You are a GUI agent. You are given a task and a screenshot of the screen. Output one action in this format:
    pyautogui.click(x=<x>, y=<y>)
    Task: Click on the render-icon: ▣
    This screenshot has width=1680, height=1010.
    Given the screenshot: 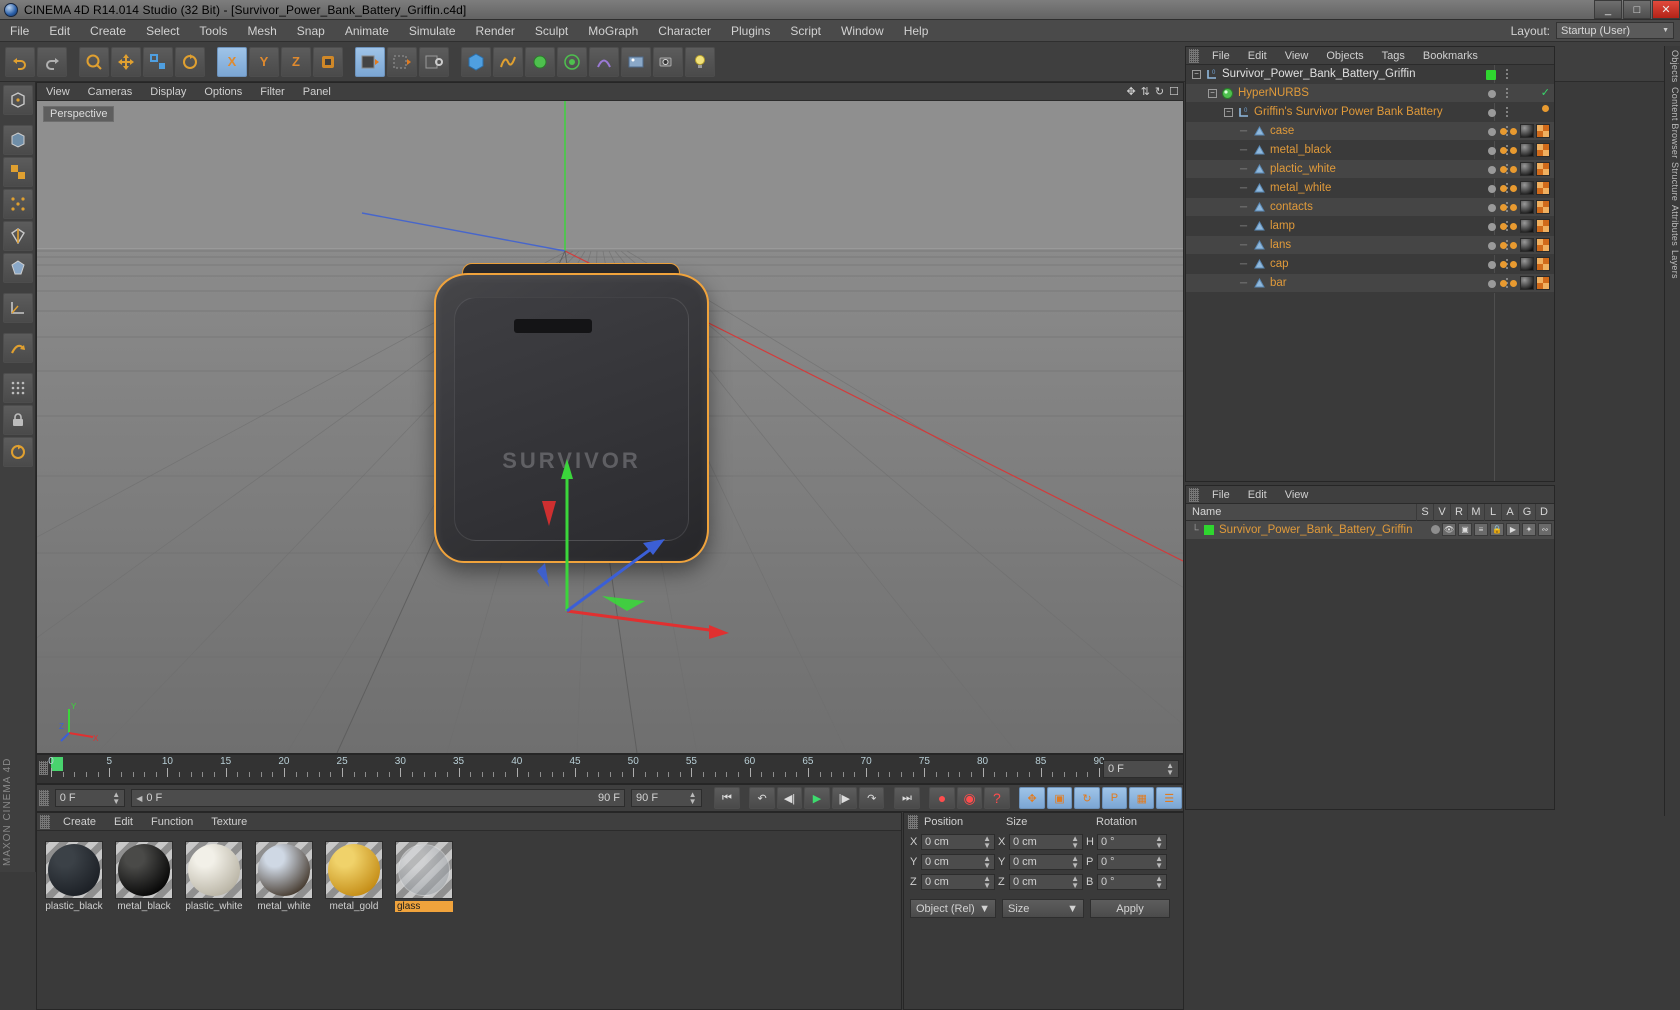 What is the action you would take?
    pyautogui.click(x=1465, y=529)
    